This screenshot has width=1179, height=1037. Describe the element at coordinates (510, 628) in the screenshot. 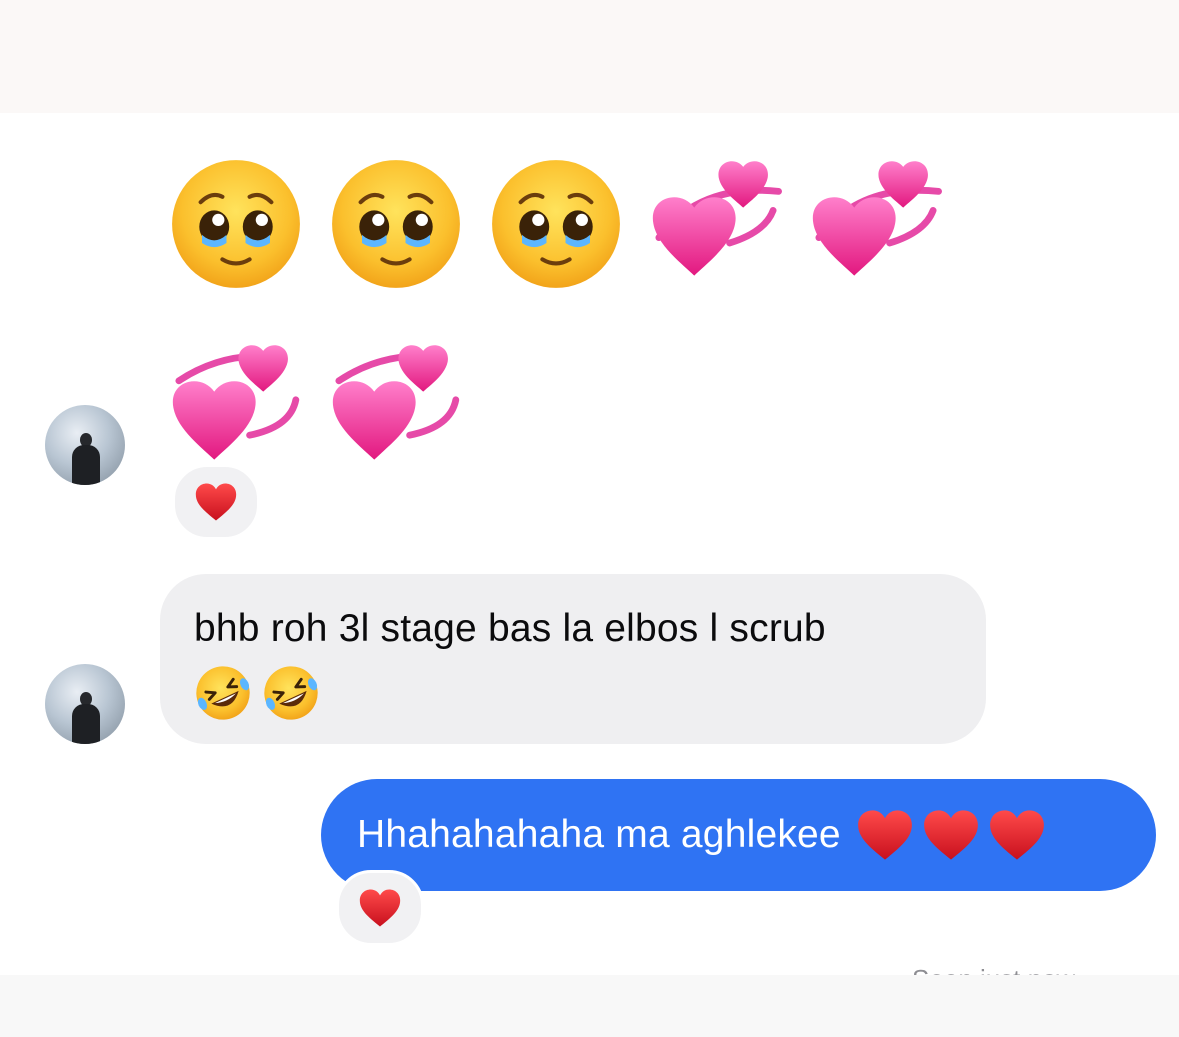

I see `incoming-message-text: bhb roh 3l stage bas la elbos l scrub` at that location.